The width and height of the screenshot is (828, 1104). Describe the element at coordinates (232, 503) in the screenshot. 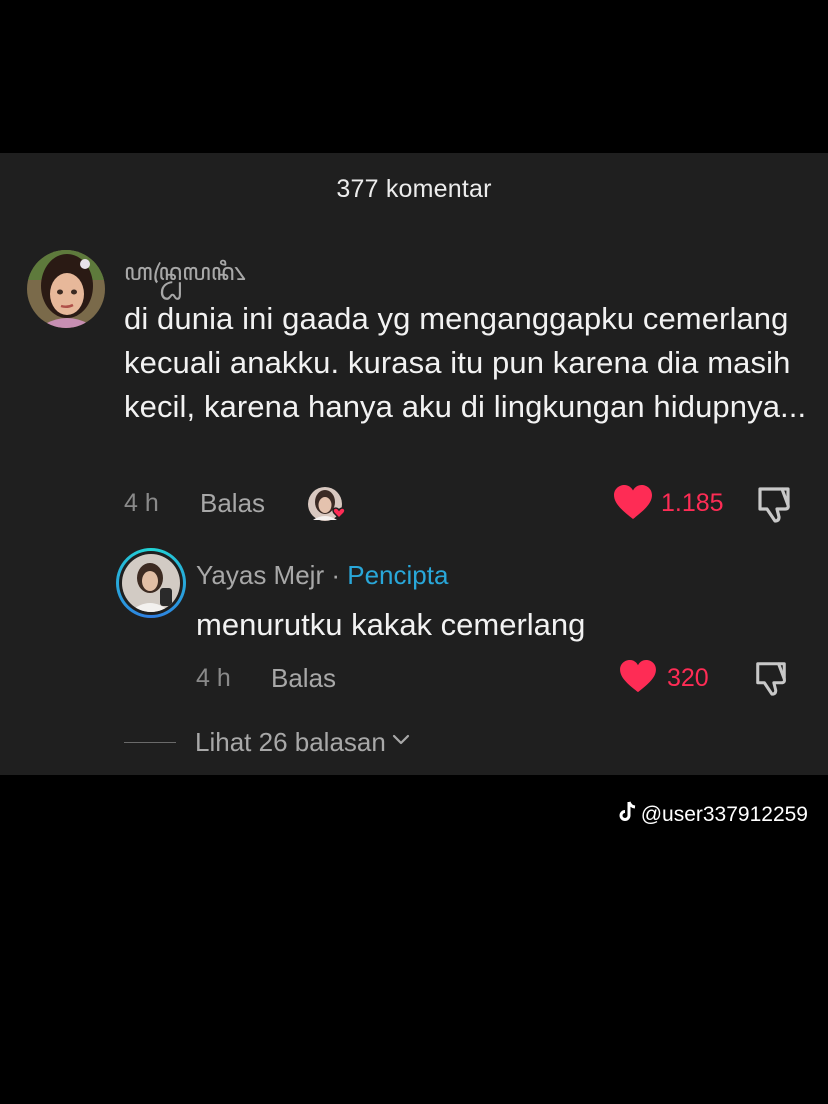

I see `comment-reply-button: Balas` at that location.